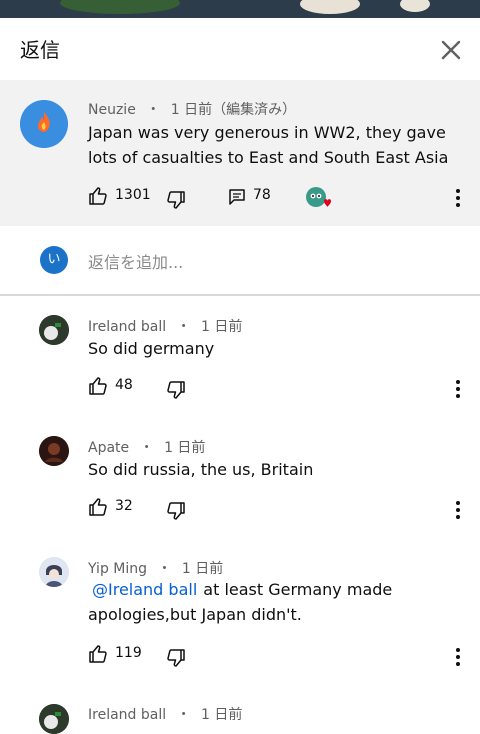  I want to click on like-count: 48, so click(124, 385).